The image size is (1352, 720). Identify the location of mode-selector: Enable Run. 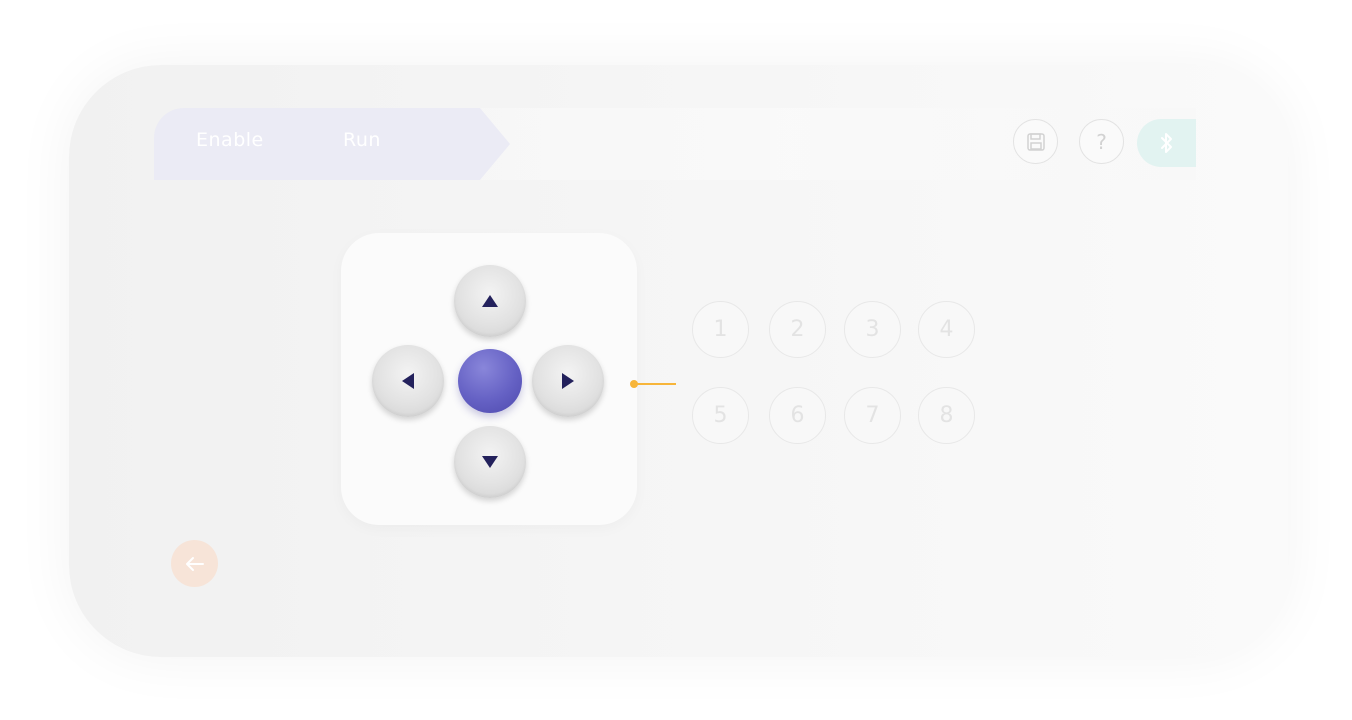
(334, 144).